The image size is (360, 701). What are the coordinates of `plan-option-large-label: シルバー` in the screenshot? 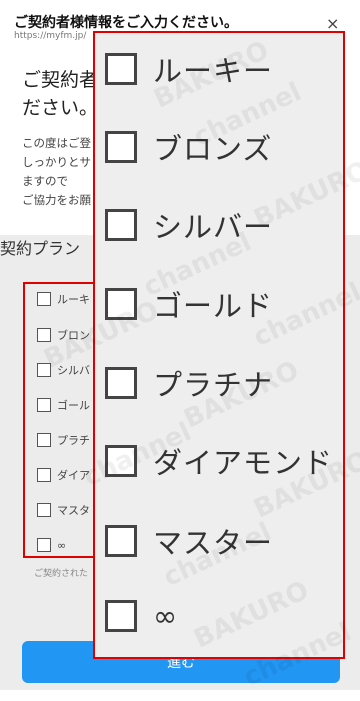 It's located at (213, 227).